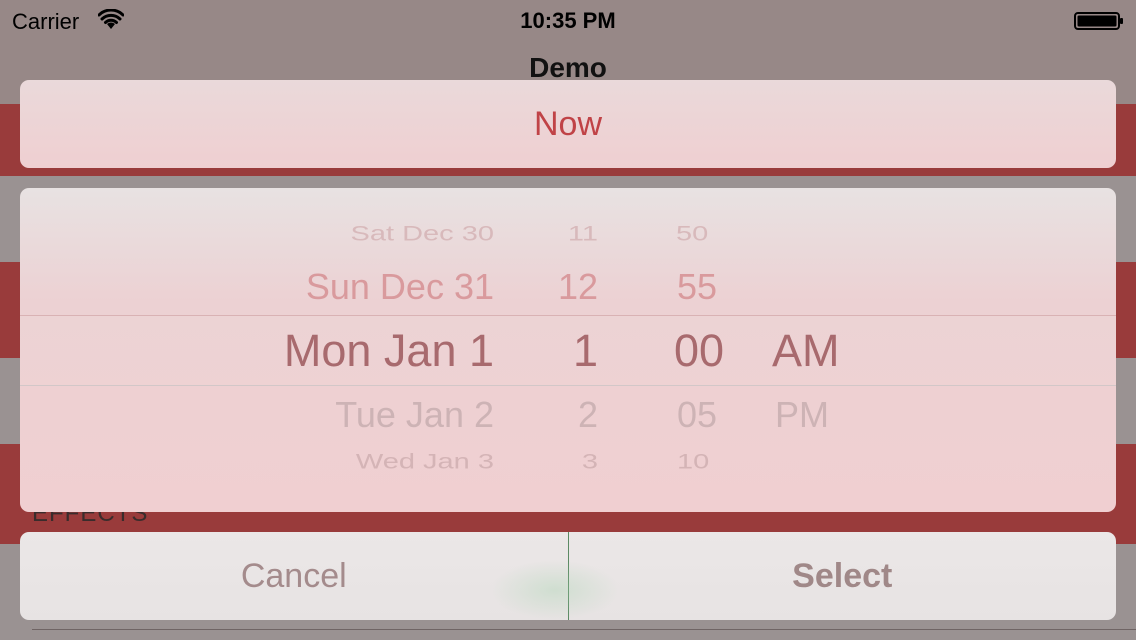 The width and height of the screenshot is (1136, 640). I want to click on picker-item: 12, so click(578, 287).